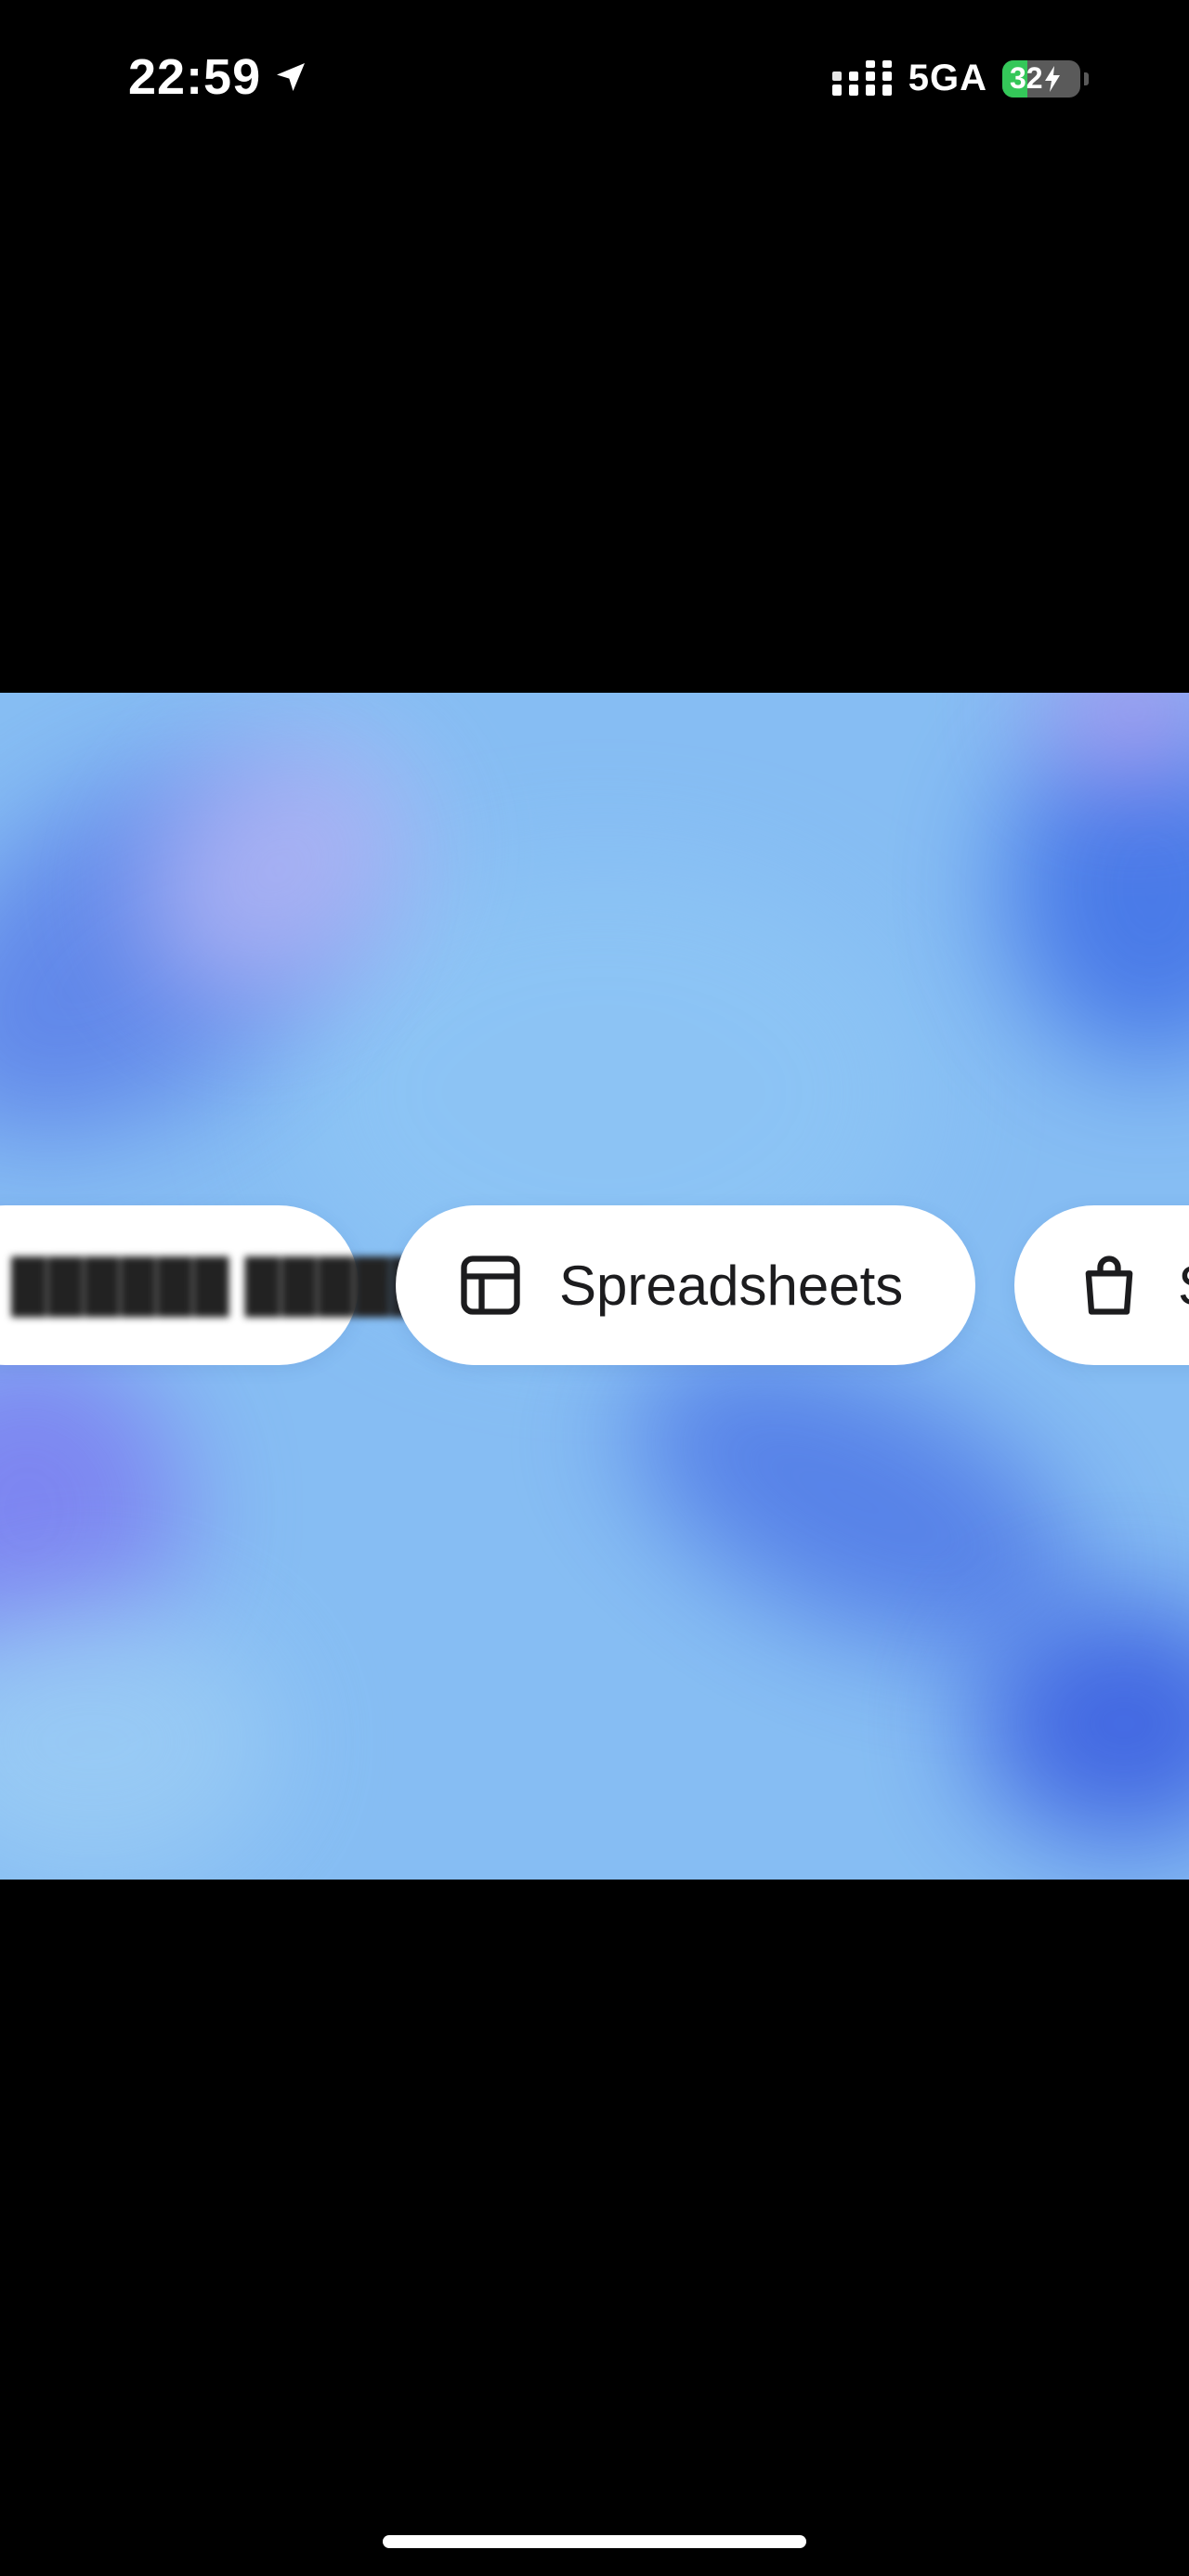 The width and height of the screenshot is (1189, 2576). I want to click on redacted-label: ██████ █████, so click(219, 1285).